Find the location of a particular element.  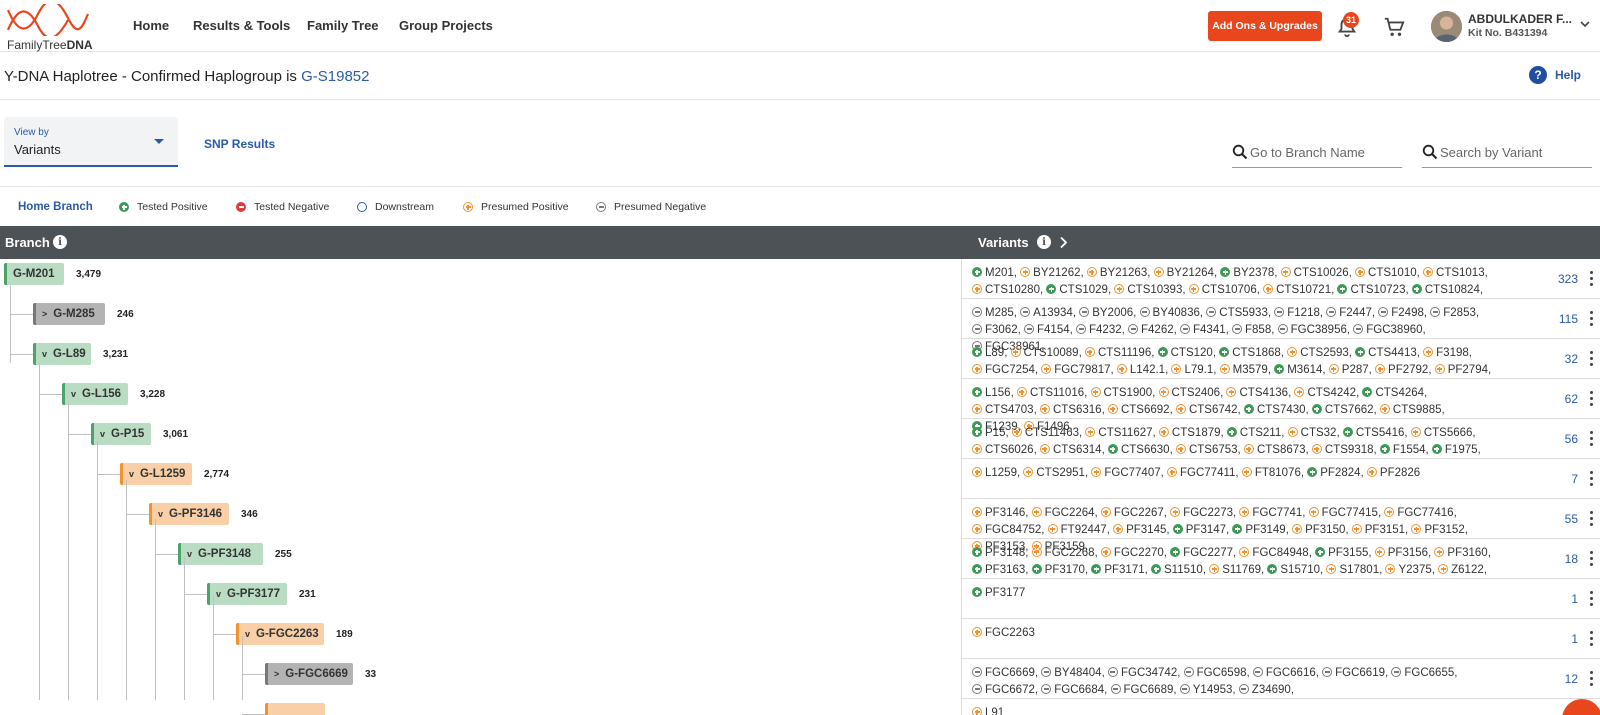

variant-item: CTS7662 is located at coordinates (1342, 410).